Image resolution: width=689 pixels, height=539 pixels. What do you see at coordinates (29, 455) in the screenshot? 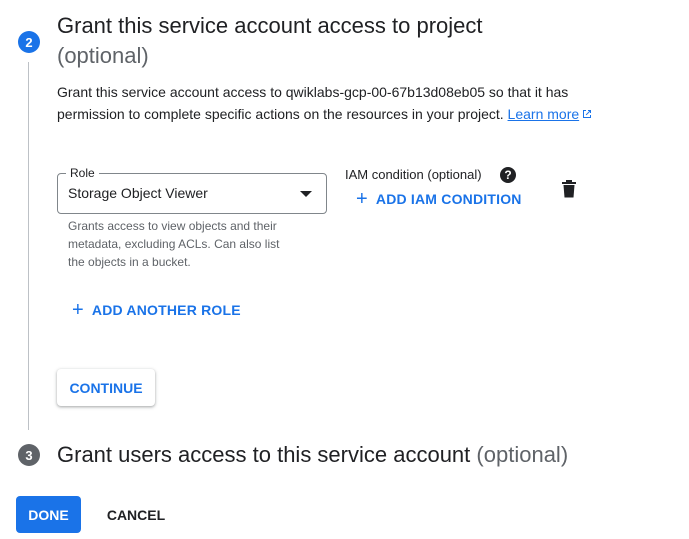
I see `step-3-indicator: 3` at bounding box center [29, 455].